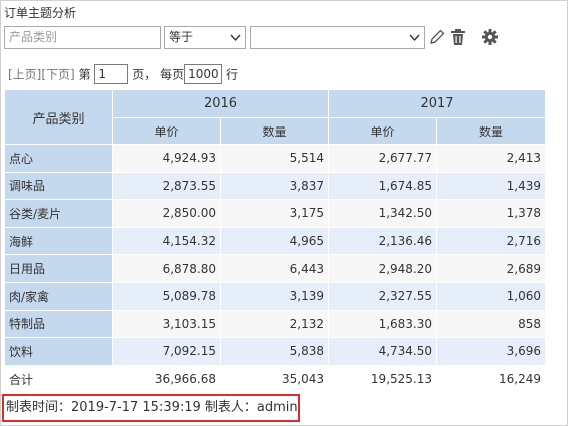 The image size is (568, 426). I want to click on value-cell: 2,413, so click(491, 158).